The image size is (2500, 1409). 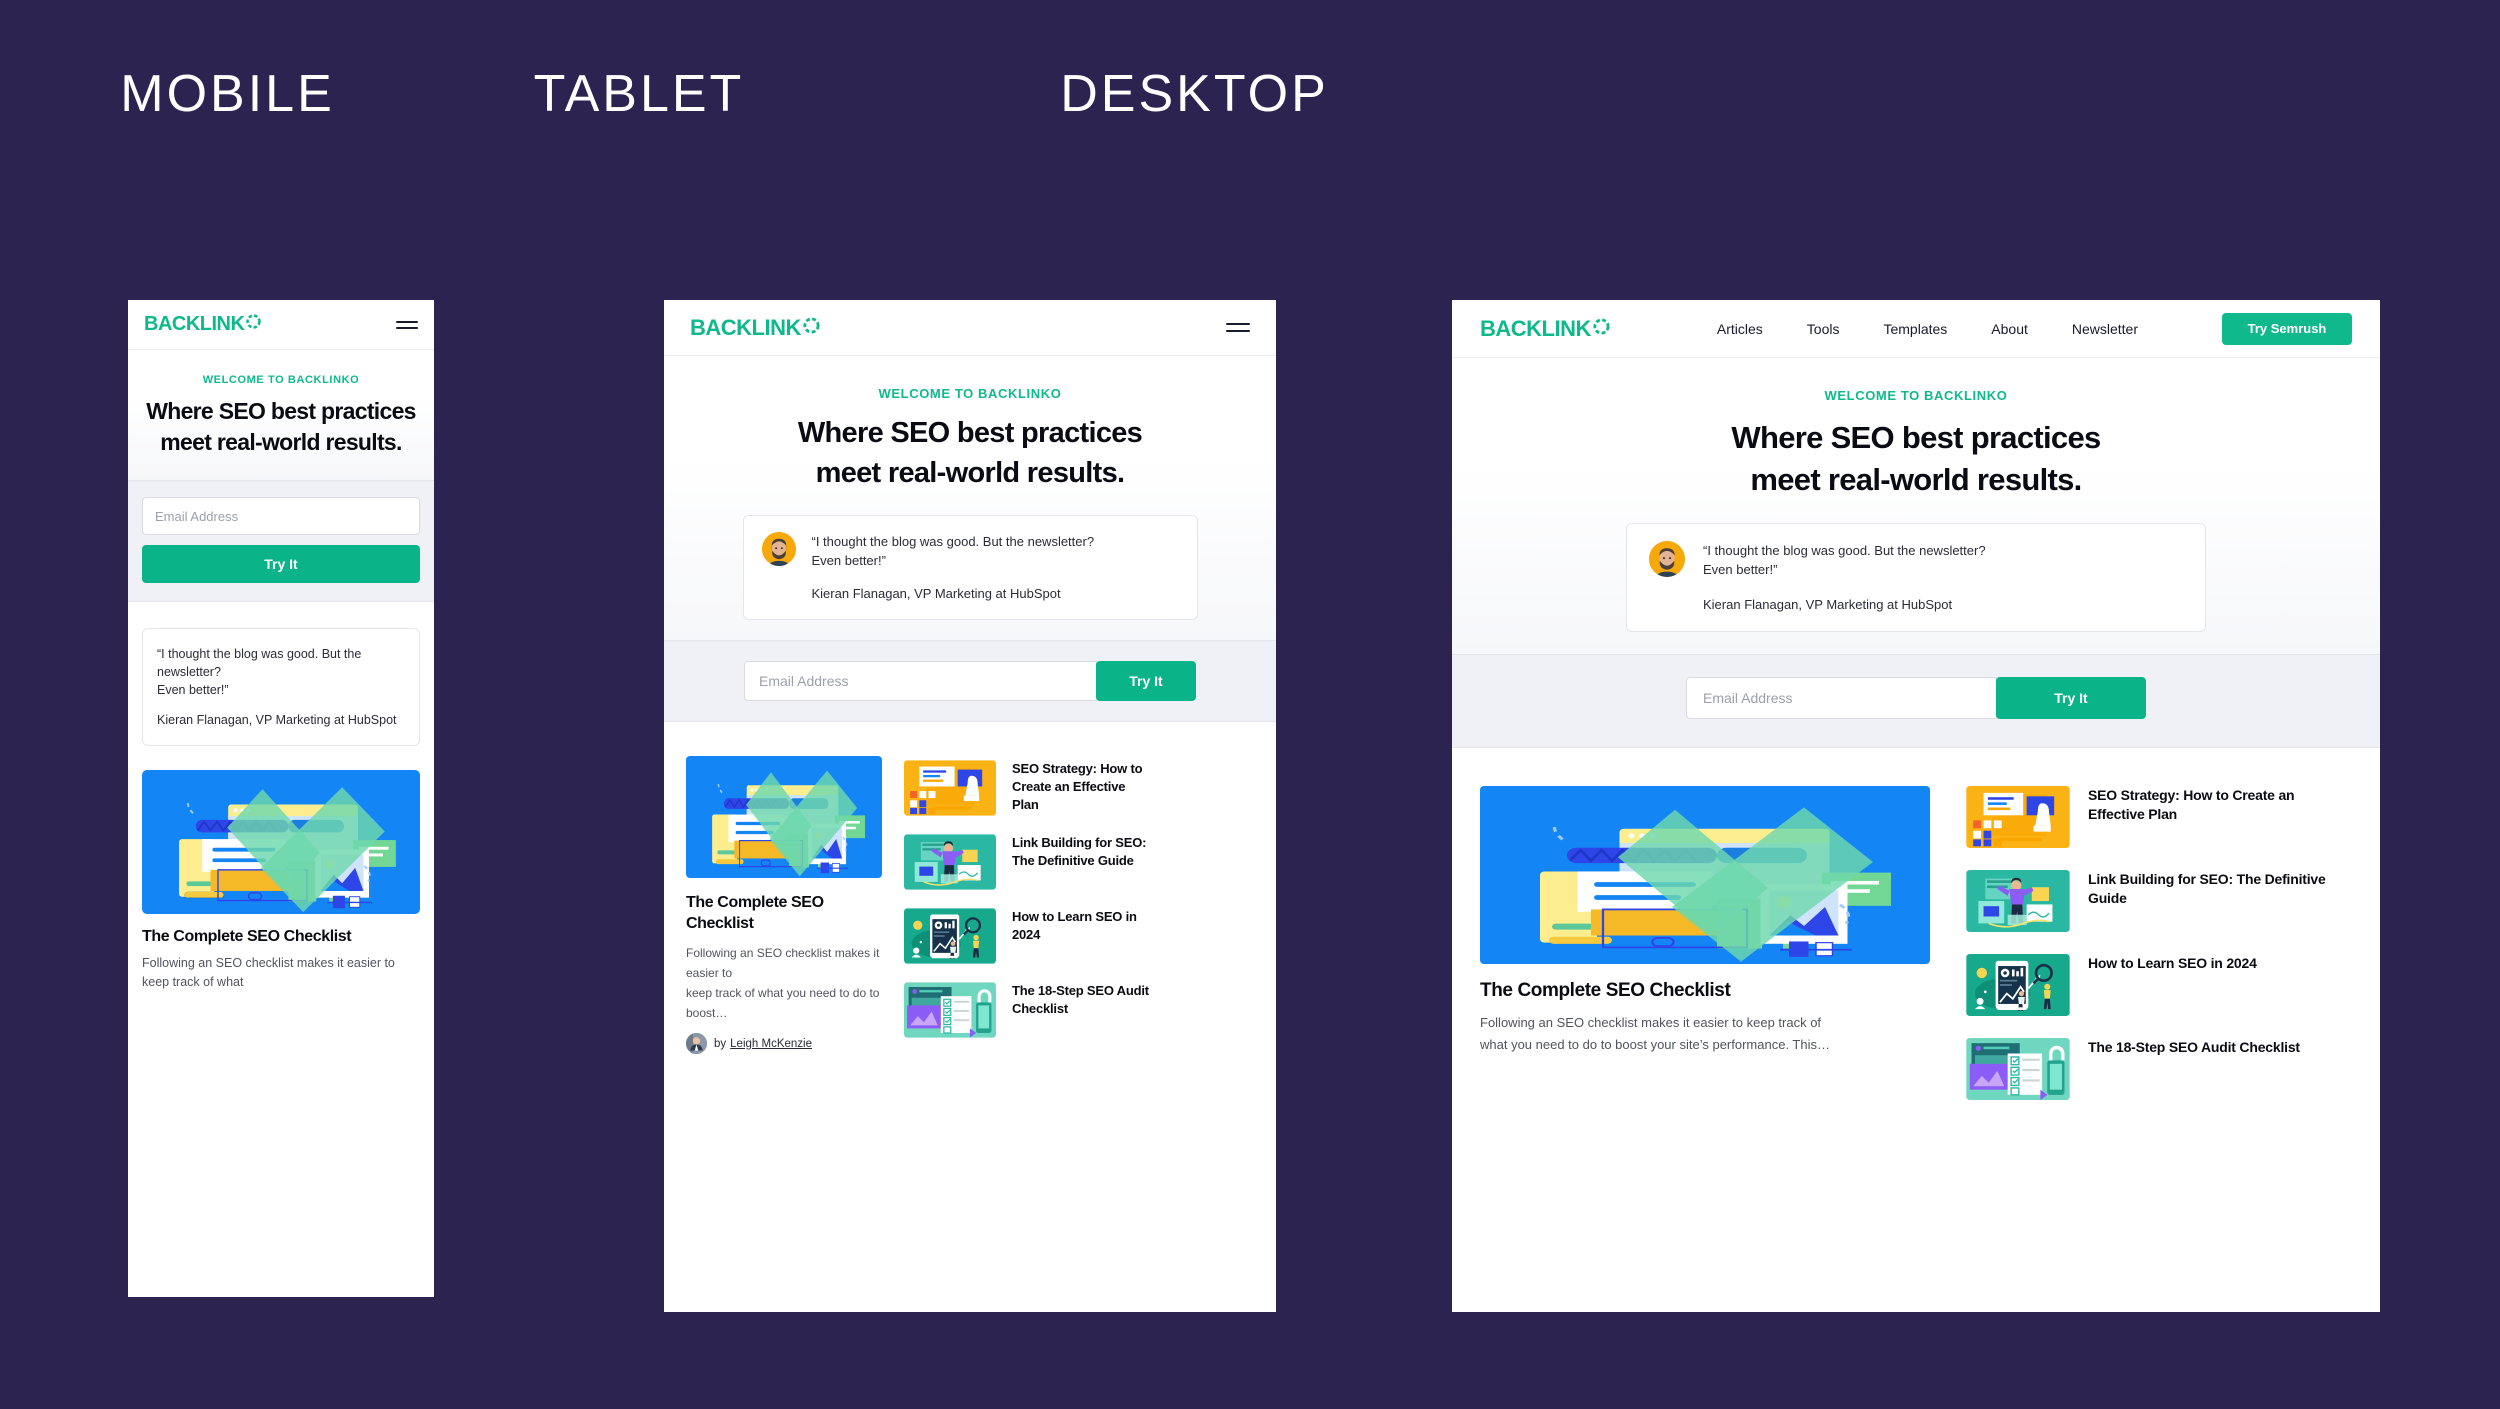 I want to click on nav-item-newsletter: Newsletter, so click(x=2105, y=329).